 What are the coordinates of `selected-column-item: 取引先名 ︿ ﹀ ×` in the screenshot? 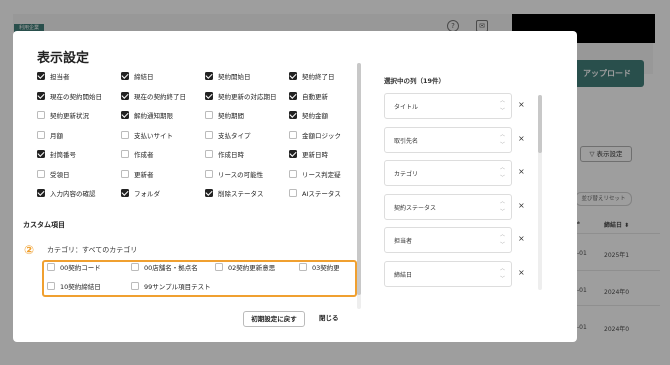 It's located at (454, 139).